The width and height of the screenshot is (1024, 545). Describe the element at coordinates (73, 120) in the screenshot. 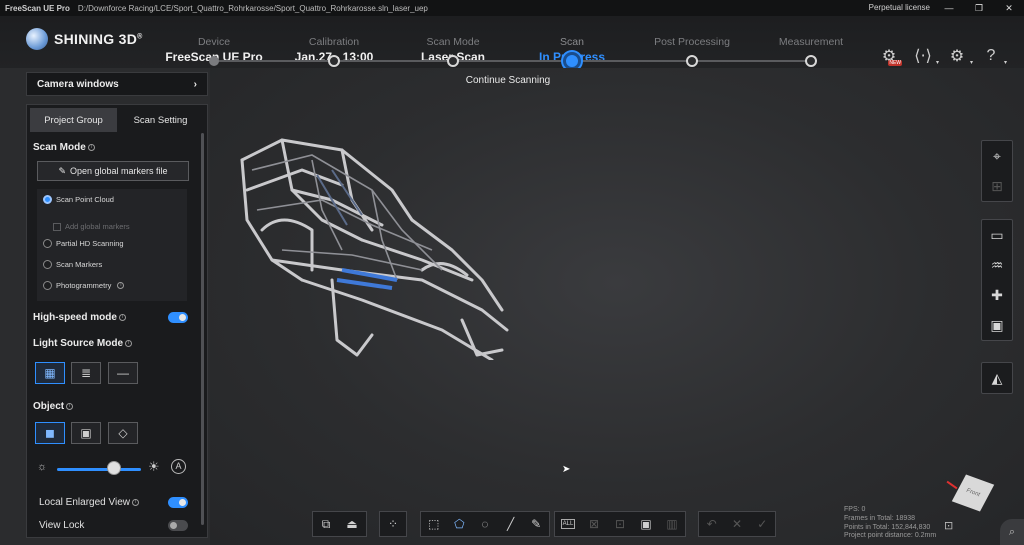

I see `tab-project-group: Project Group` at that location.